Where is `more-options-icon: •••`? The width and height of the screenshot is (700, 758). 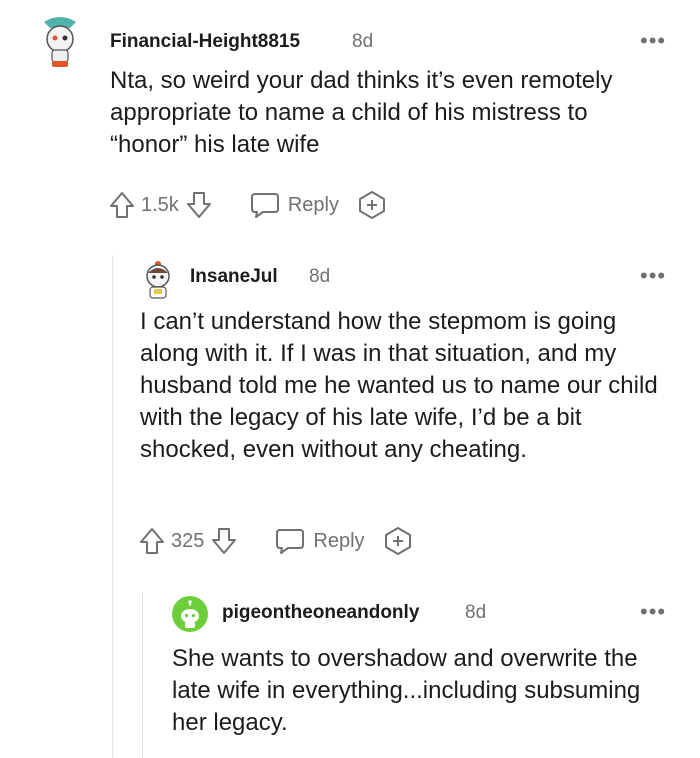
more-options-icon: ••• is located at coordinates (653, 612).